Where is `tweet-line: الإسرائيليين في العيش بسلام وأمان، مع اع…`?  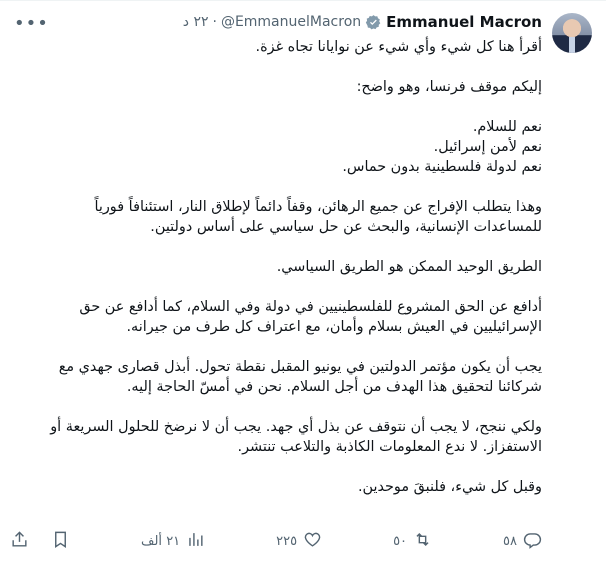 tweet-line: الإسرائيليين في العيش بسلام وأمان، مع اع… is located at coordinates (334, 327).